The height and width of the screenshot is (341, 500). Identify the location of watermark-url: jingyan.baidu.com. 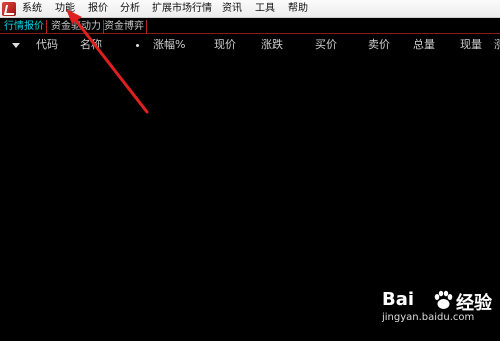
(428, 317).